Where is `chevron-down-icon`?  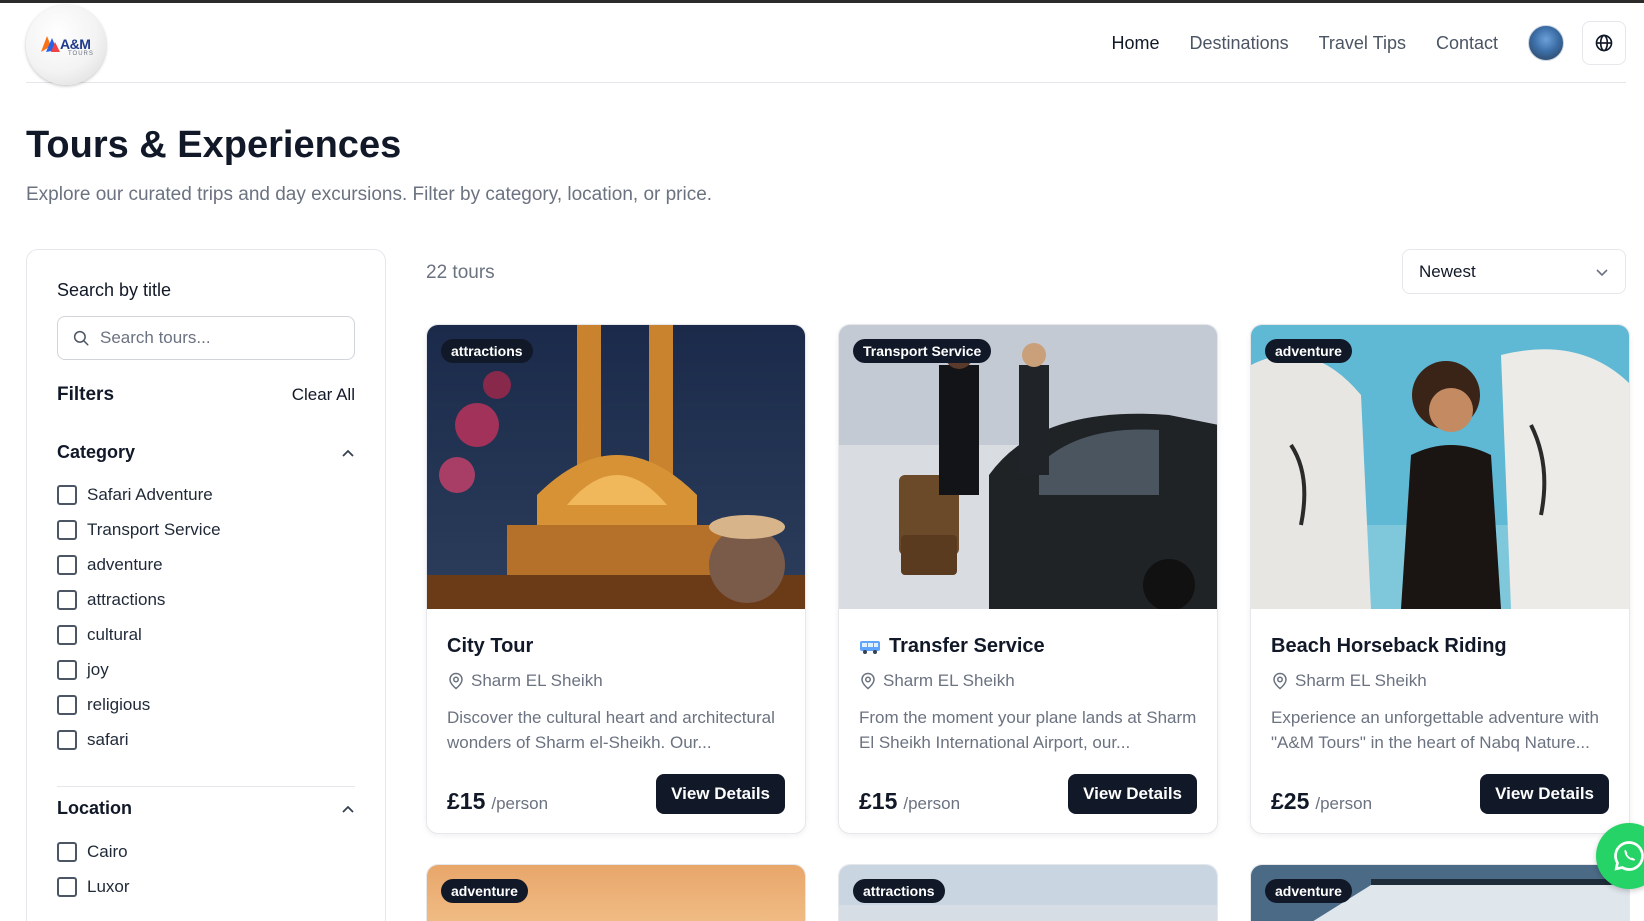 chevron-down-icon is located at coordinates (1602, 272).